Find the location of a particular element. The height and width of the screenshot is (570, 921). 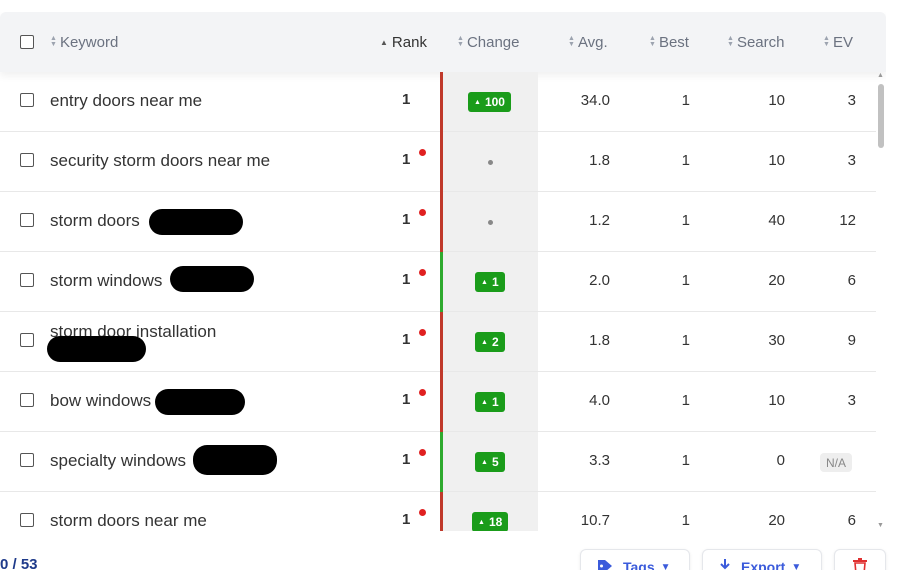

no-change-indicator is located at coordinates (490, 222).